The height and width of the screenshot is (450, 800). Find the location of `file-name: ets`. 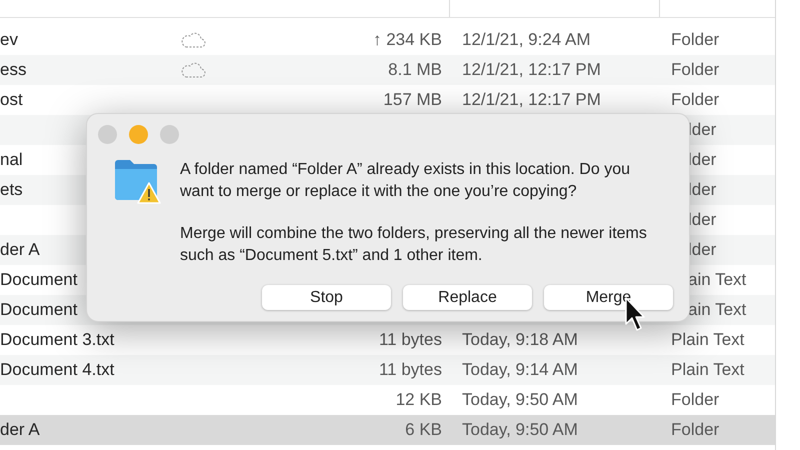

file-name: ets is located at coordinates (12, 190).